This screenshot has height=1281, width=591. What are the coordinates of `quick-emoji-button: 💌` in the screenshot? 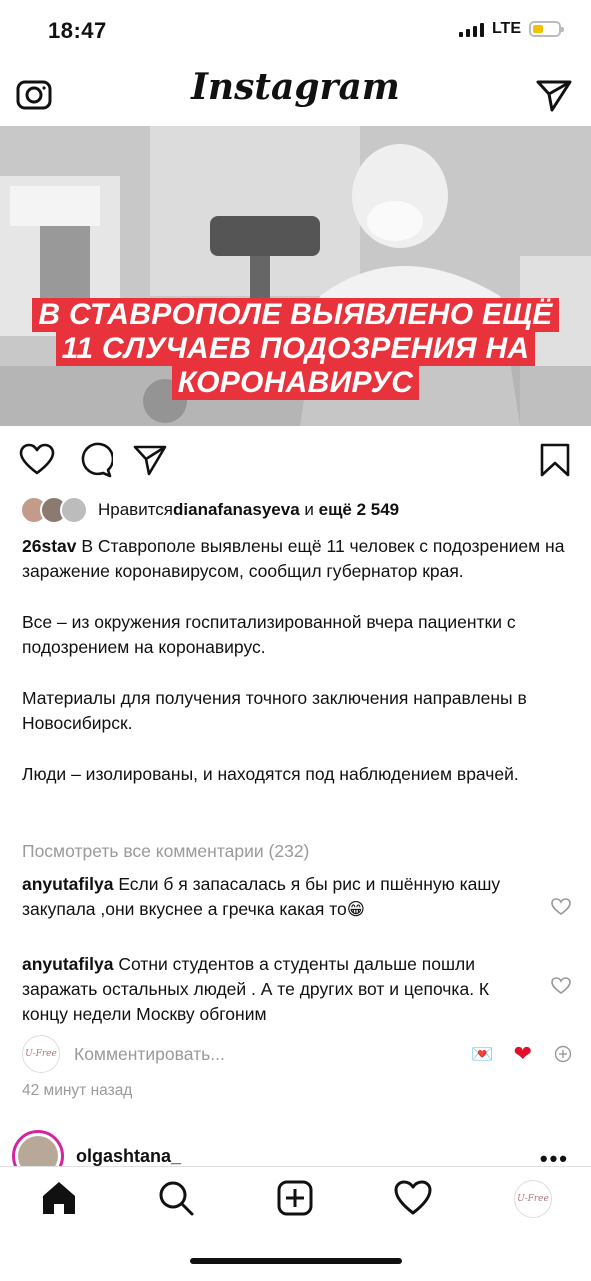 It's located at (482, 1054).